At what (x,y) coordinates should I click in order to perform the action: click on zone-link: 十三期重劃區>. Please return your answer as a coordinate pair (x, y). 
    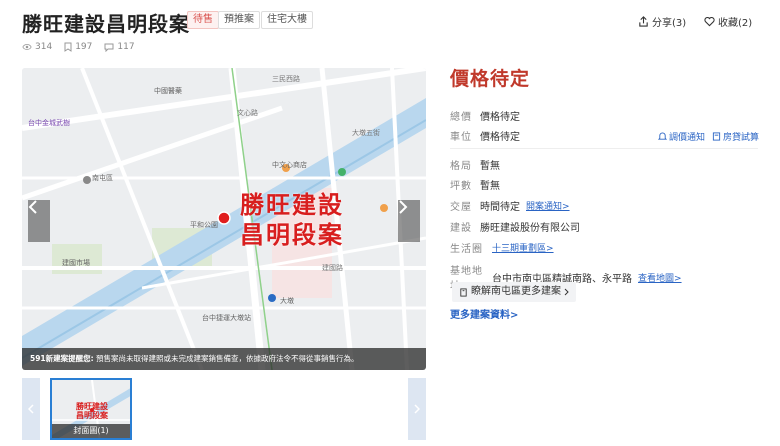
    Looking at the image, I should click on (523, 247).